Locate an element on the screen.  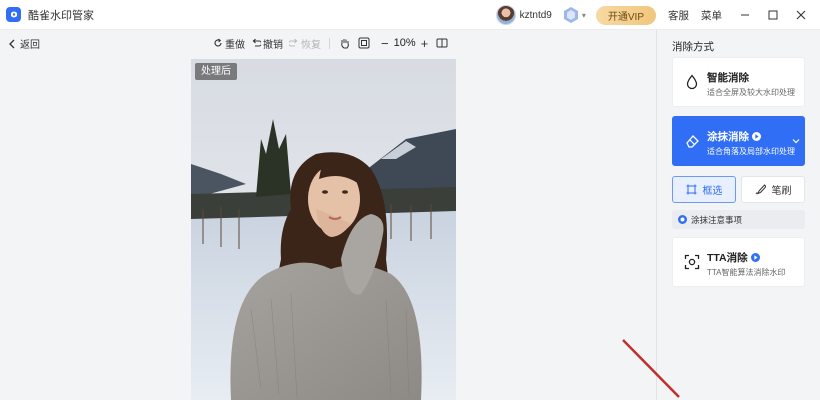
smear-notice-label: 涂抹注意事项 is located at coordinates (717, 219).